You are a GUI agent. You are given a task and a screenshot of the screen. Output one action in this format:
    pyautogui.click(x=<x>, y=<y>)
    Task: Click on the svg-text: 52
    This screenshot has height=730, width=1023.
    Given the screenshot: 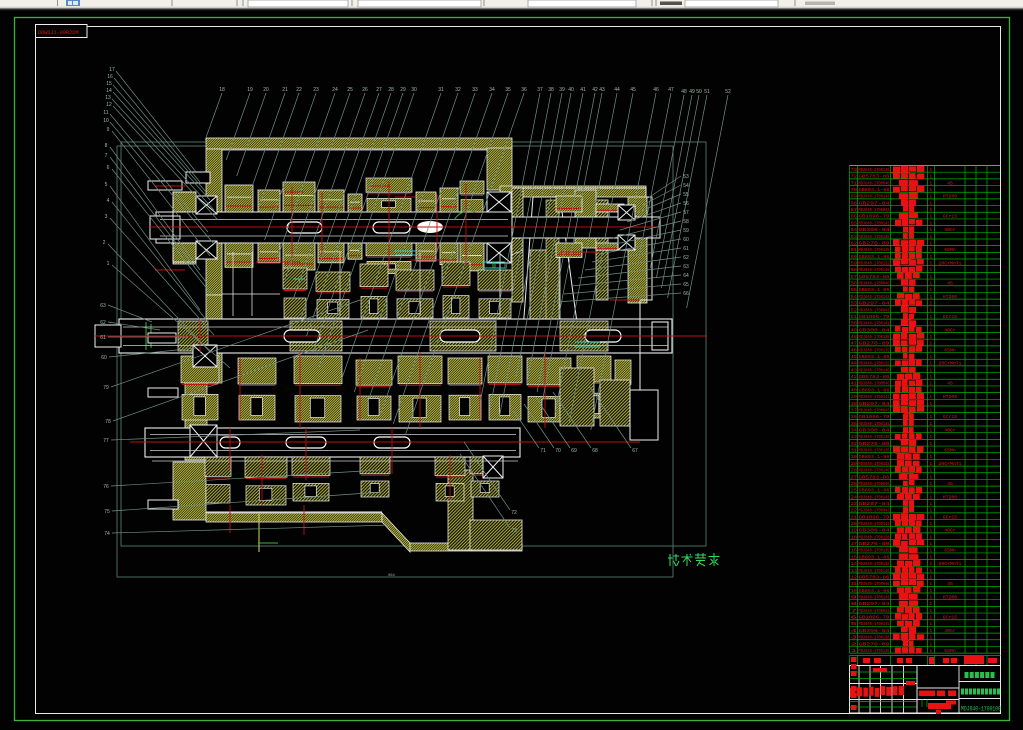 What is the action you would take?
    pyautogui.click(x=728, y=92)
    